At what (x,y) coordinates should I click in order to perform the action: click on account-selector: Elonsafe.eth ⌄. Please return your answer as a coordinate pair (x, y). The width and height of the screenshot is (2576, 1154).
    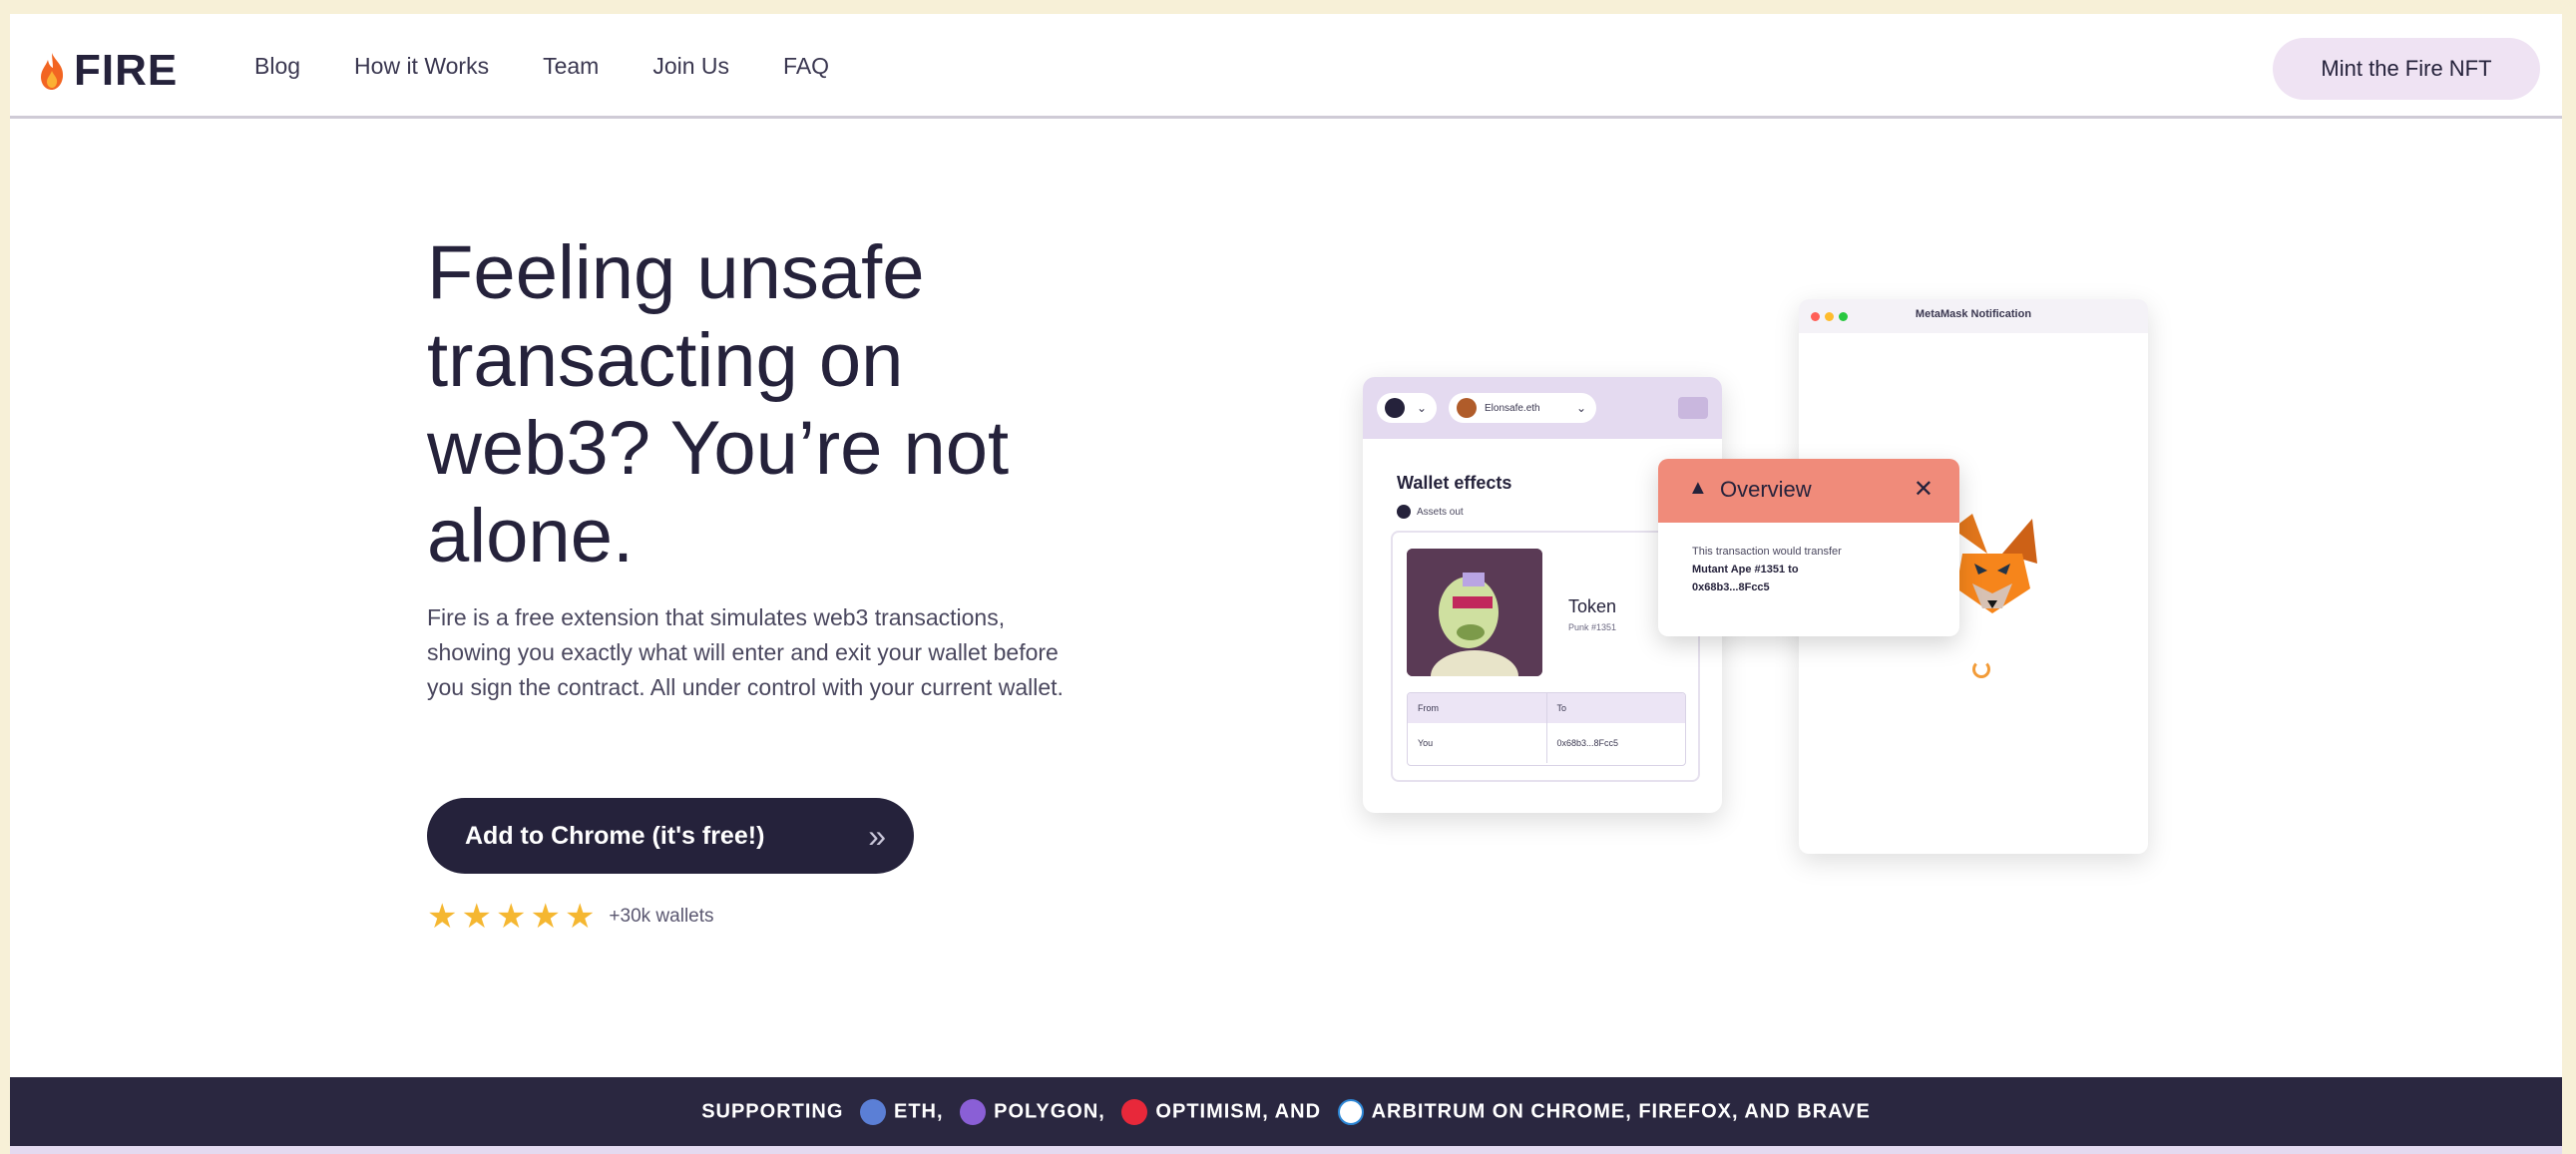
    Looking at the image, I should click on (1522, 408).